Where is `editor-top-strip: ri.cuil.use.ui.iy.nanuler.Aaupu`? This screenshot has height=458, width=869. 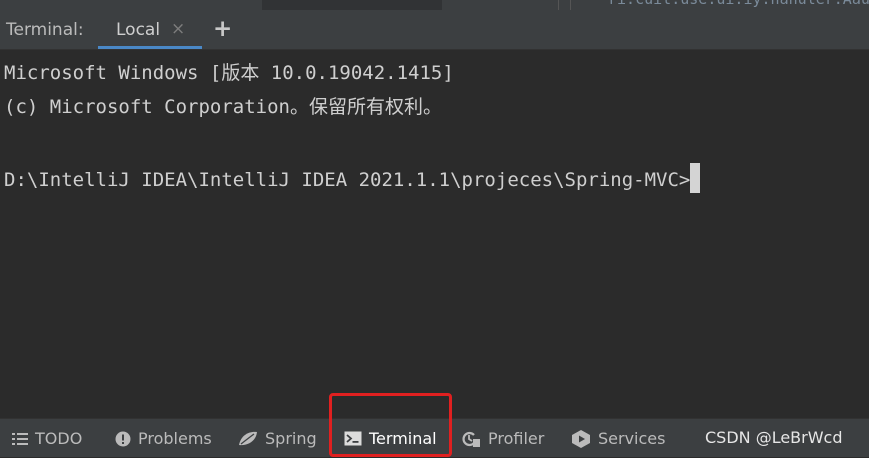
editor-top-strip: ri.cuil.use.ui.iy.nanuler.Aaupu is located at coordinates (434, 5).